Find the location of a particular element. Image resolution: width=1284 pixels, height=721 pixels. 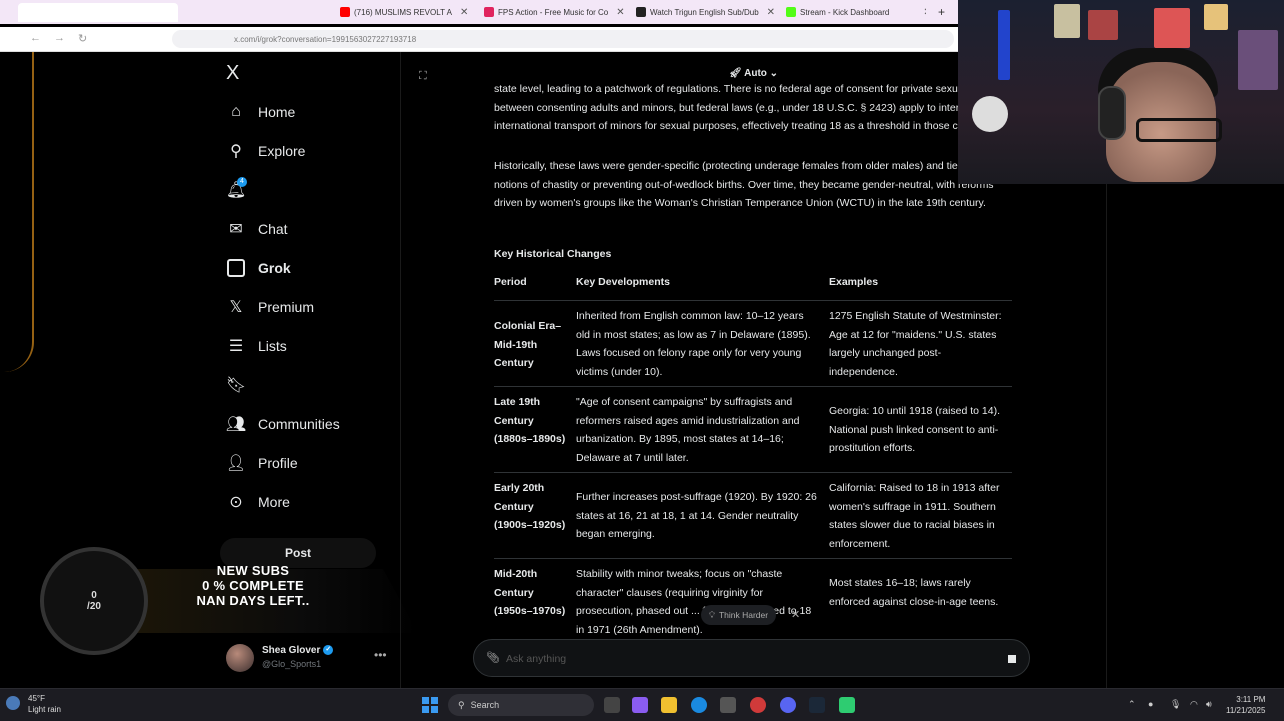

tab-youtube: (716) MUSLIMS REVOLT A ✕ is located at coordinates (405, 12).